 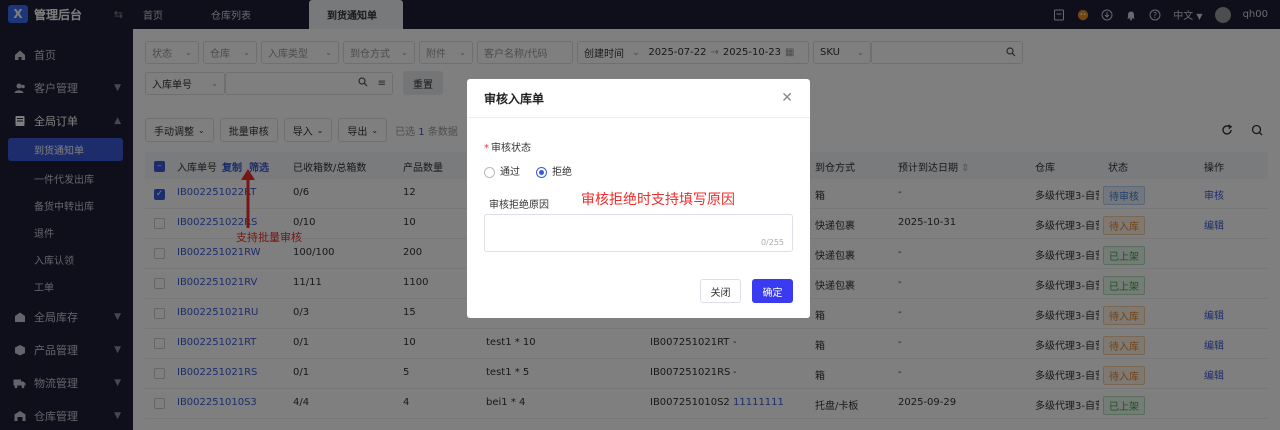 What do you see at coordinates (511, 148) in the screenshot?
I see `status-label-text: 审核状态` at bounding box center [511, 148].